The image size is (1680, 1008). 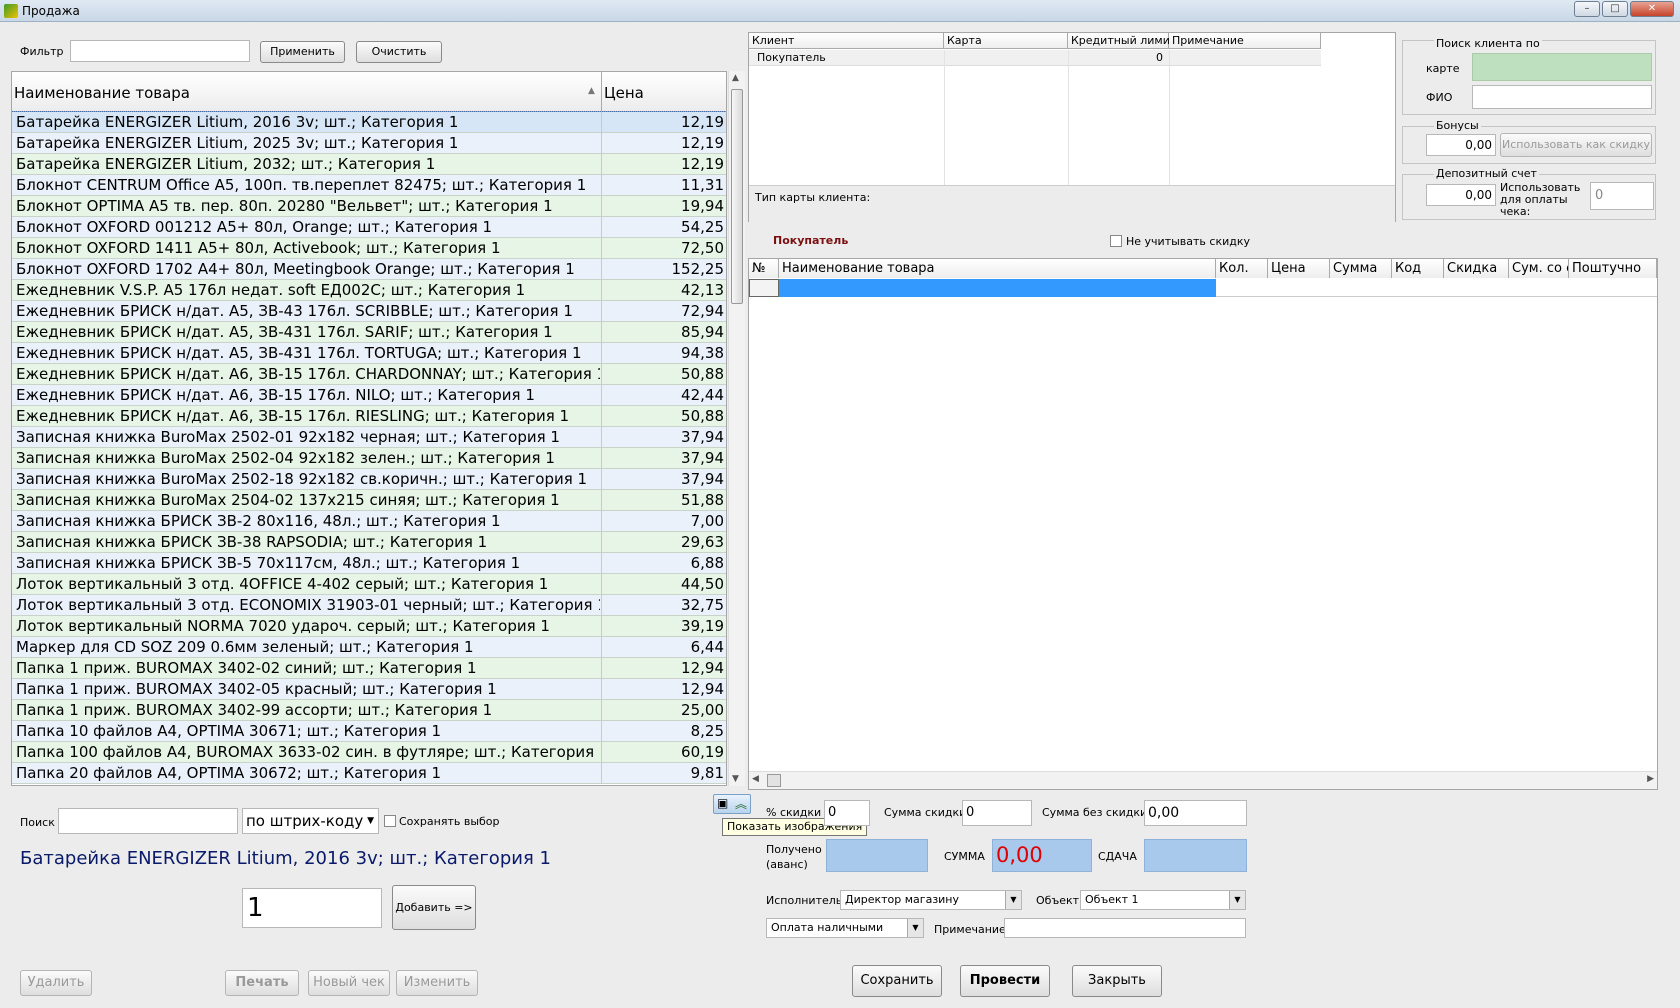 I want to click on scroll-thumb, so click(x=737, y=196).